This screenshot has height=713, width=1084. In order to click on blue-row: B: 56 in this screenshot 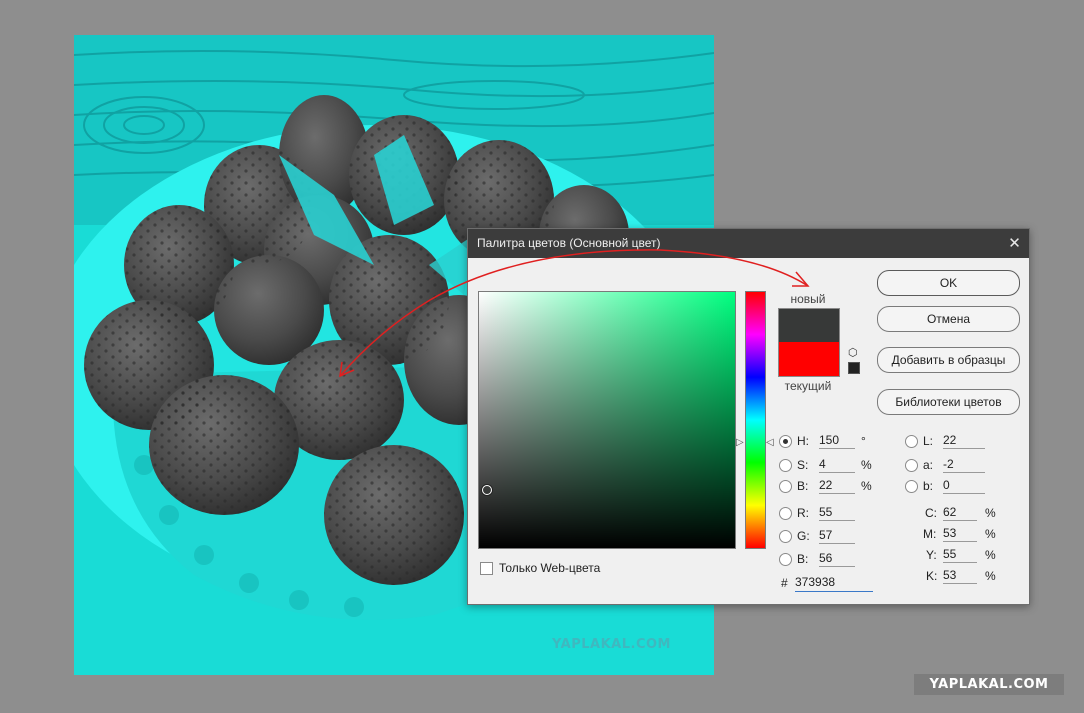, I will do `click(834, 560)`.